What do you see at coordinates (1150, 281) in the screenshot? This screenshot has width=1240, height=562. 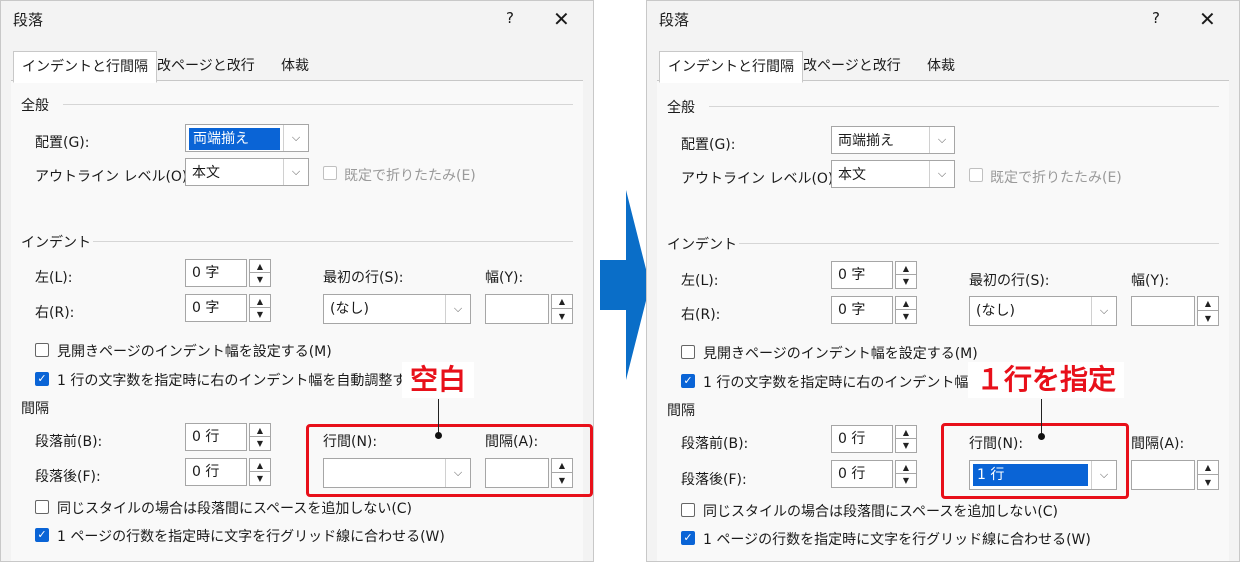 I see `width-label: 幅(Y):` at bounding box center [1150, 281].